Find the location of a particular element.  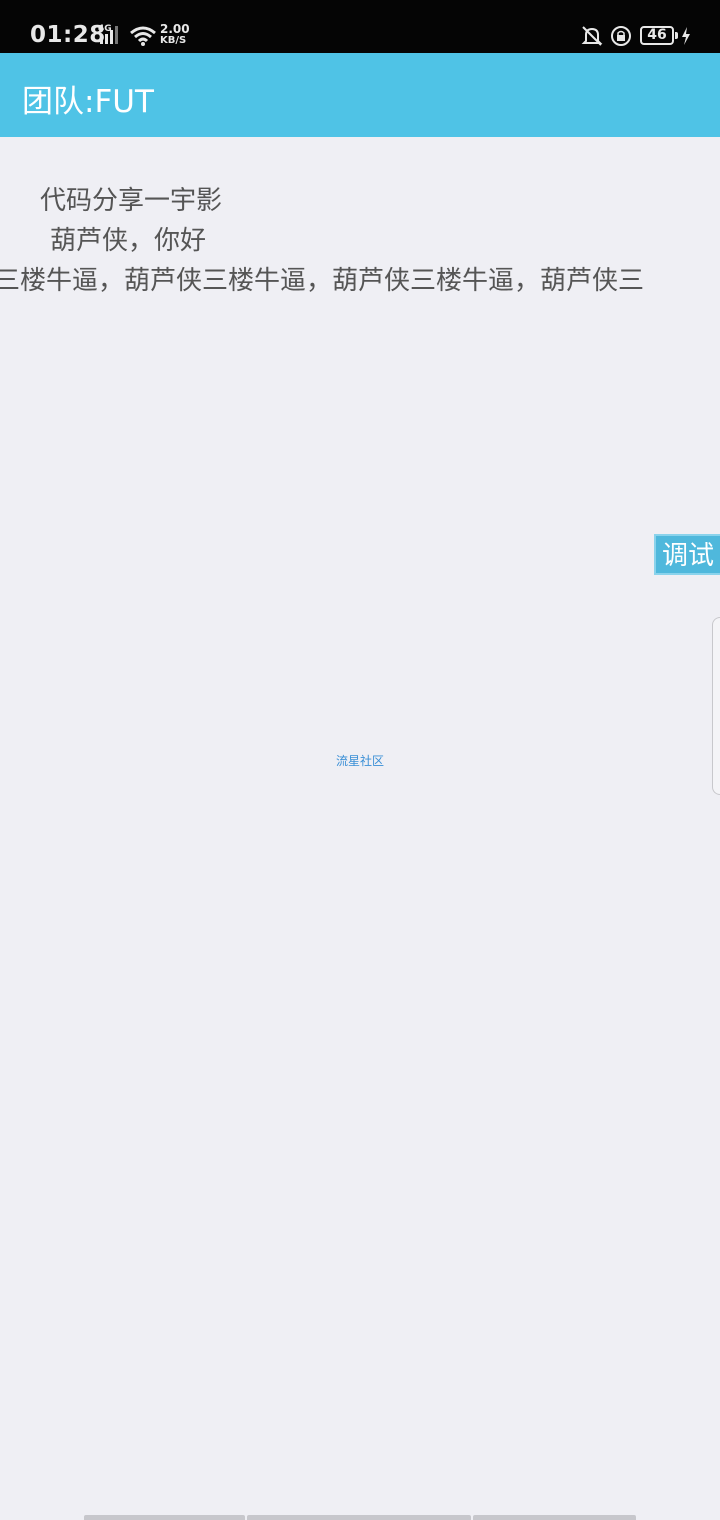

signal-icon: 4G is located at coordinates (111, 36).